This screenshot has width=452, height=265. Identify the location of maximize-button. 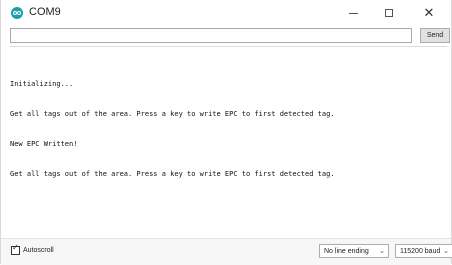
(389, 13).